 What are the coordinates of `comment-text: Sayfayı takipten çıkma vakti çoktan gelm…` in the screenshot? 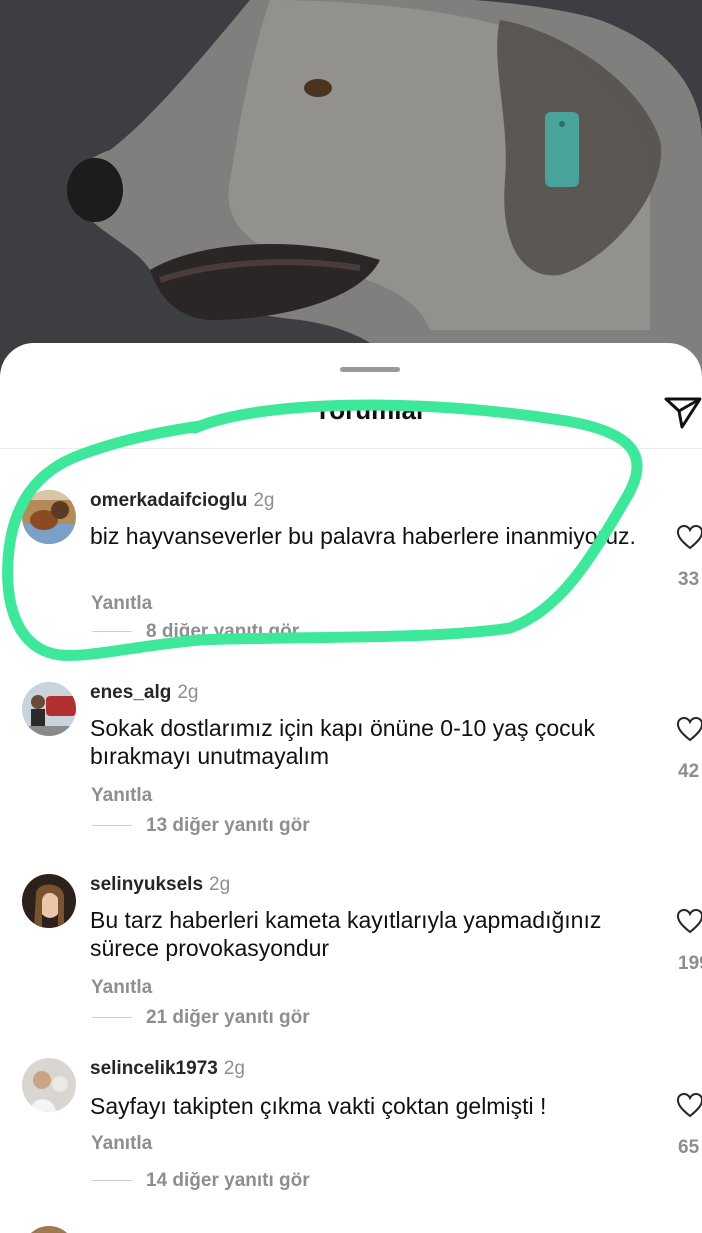 It's located at (318, 1106).